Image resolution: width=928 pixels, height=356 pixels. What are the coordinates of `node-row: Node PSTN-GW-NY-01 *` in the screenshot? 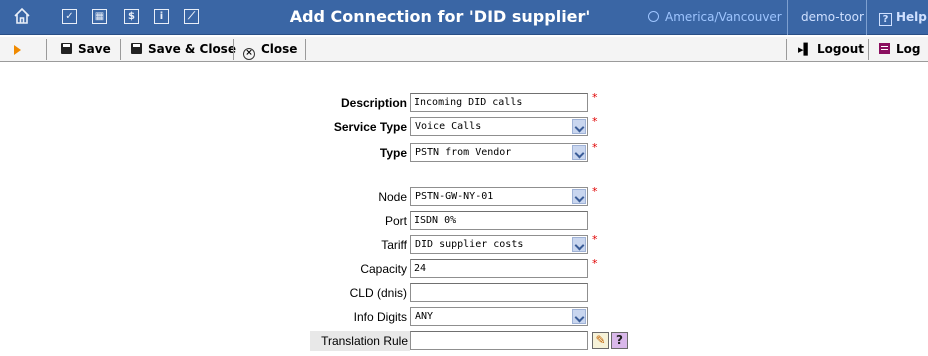 It's located at (464, 196).